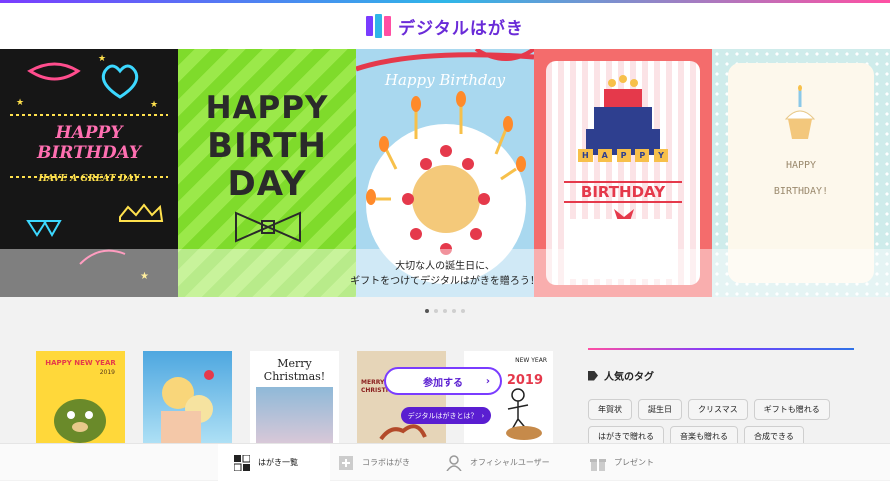 The width and height of the screenshot is (890, 481). I want to click on plus-card-icon, so click(346, 462).